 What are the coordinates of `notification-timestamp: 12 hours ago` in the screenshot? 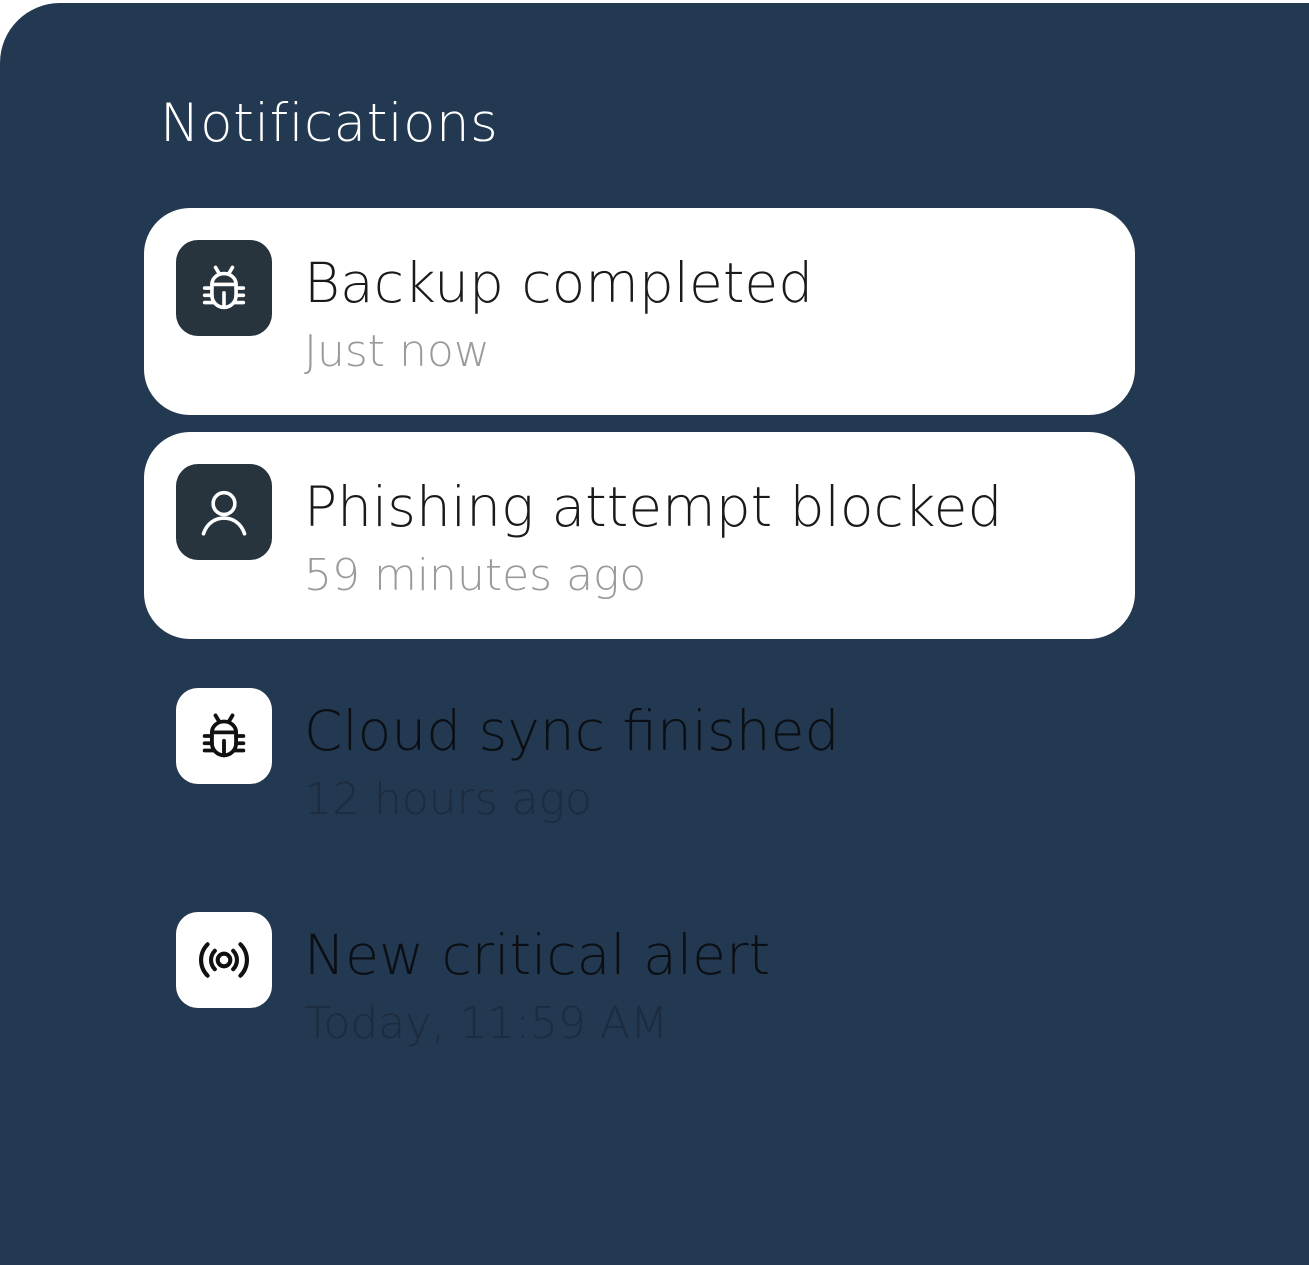 It's located at (448, 799).